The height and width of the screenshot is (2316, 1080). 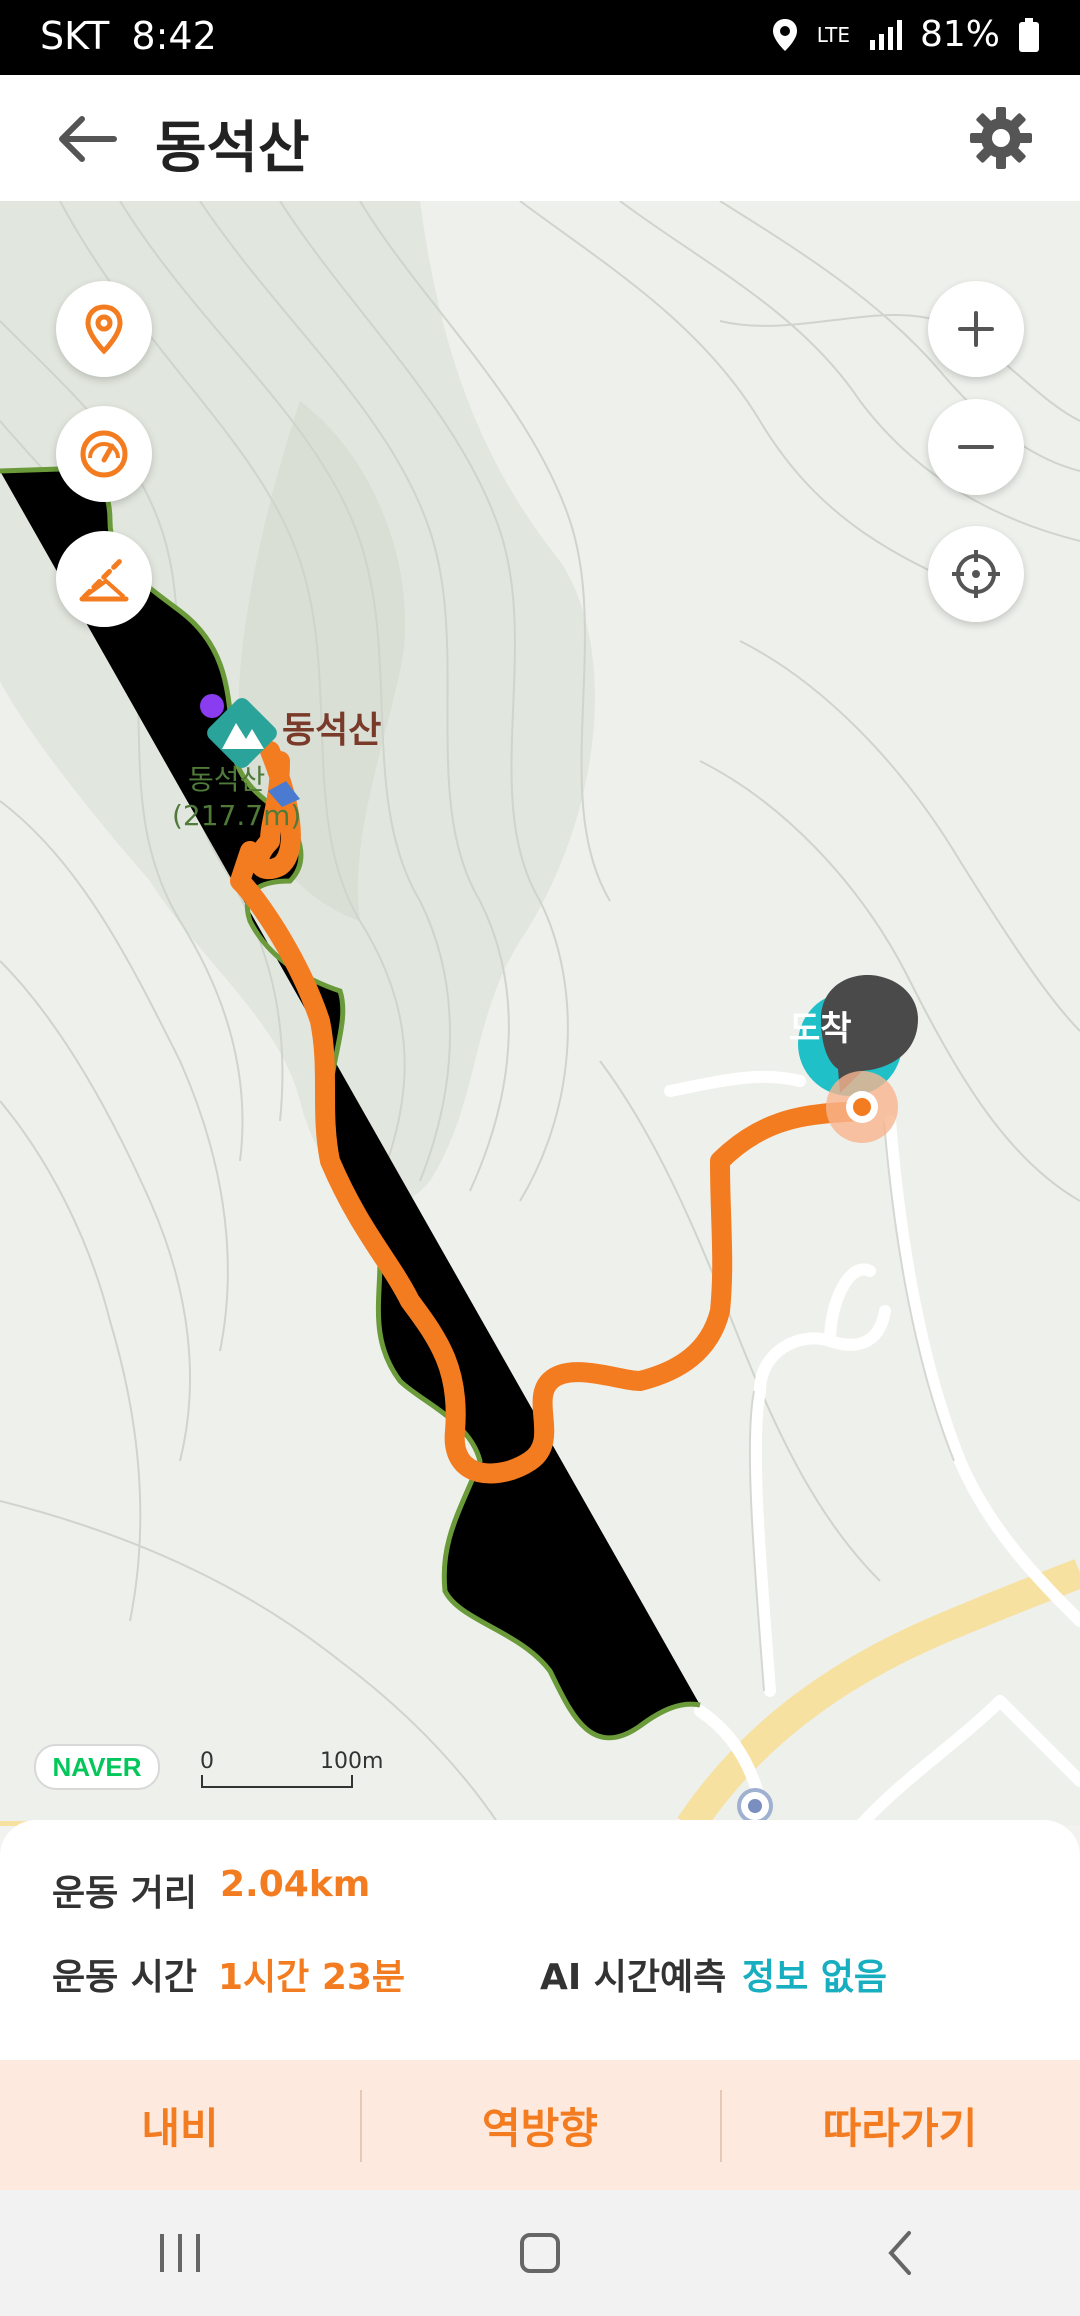 What do you see at coordinates (352, 1761) in the screenshot?
I see `scale-end: 100m` at bounding box center [352, 1761].